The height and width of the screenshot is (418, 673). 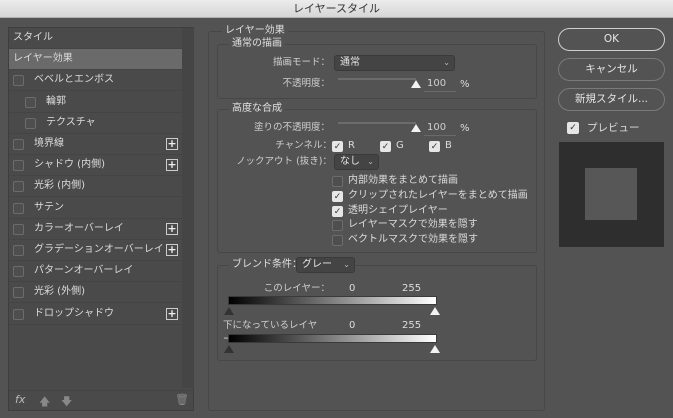 I want to click on opacity-input: 100, so click(x=440, y=84).